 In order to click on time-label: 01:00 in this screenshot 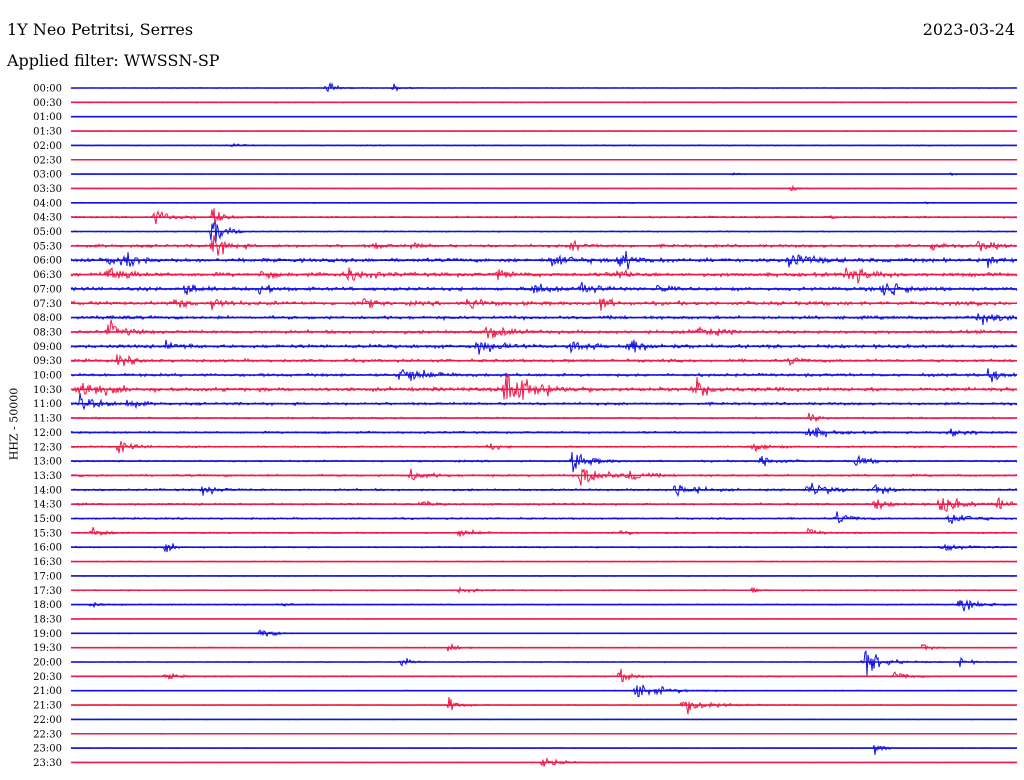, I will do `click(47, 117)`.